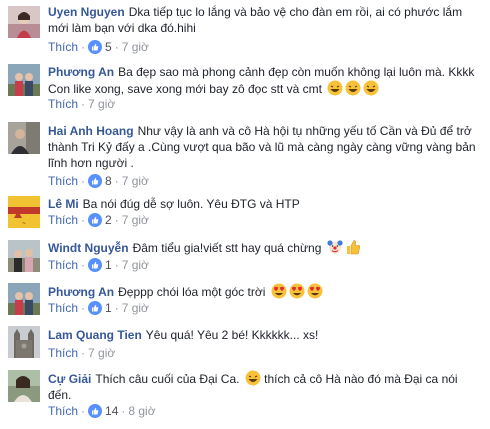 This screenshot has width=490, height=429. Describe the element at coordinates (95, 335) in the screenshot. I see `comment-author: Lam Quang Tien` at that location.